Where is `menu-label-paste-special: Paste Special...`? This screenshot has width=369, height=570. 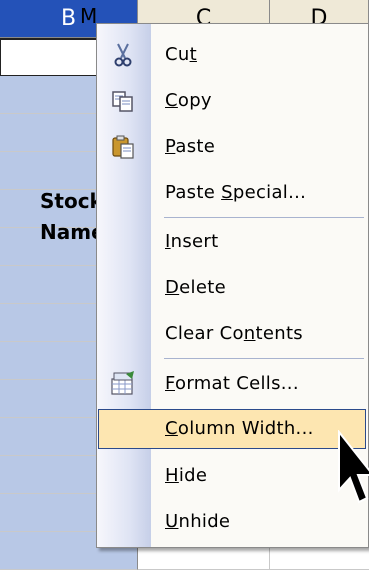 menu-label-paste-special: Paste Special... is located at coordinates (236, 192).